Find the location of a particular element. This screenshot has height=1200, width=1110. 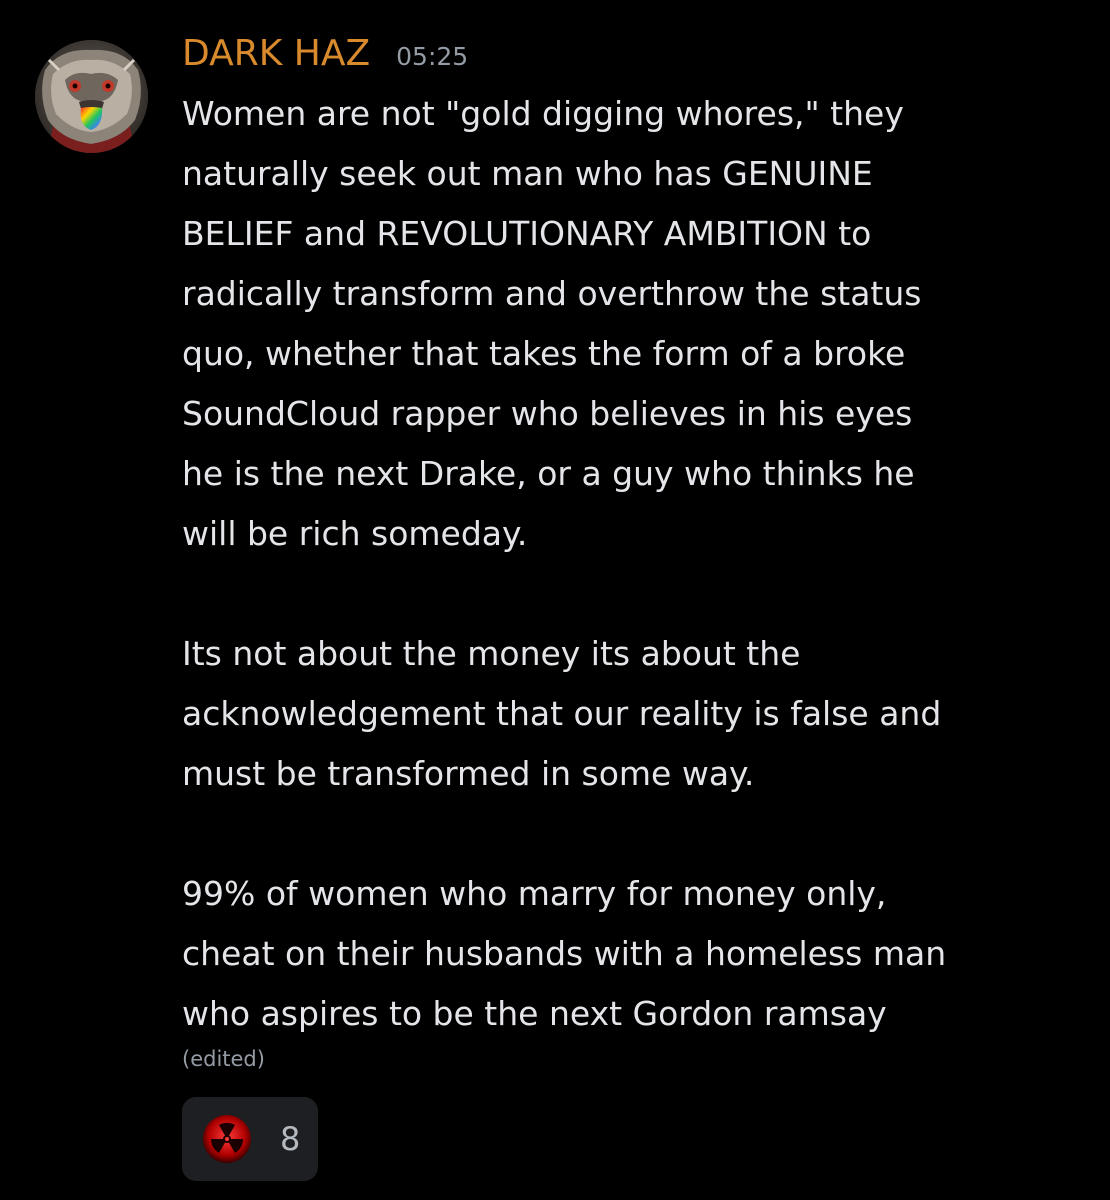

reaction-button: 8 is located at coordinates (250, 1139).